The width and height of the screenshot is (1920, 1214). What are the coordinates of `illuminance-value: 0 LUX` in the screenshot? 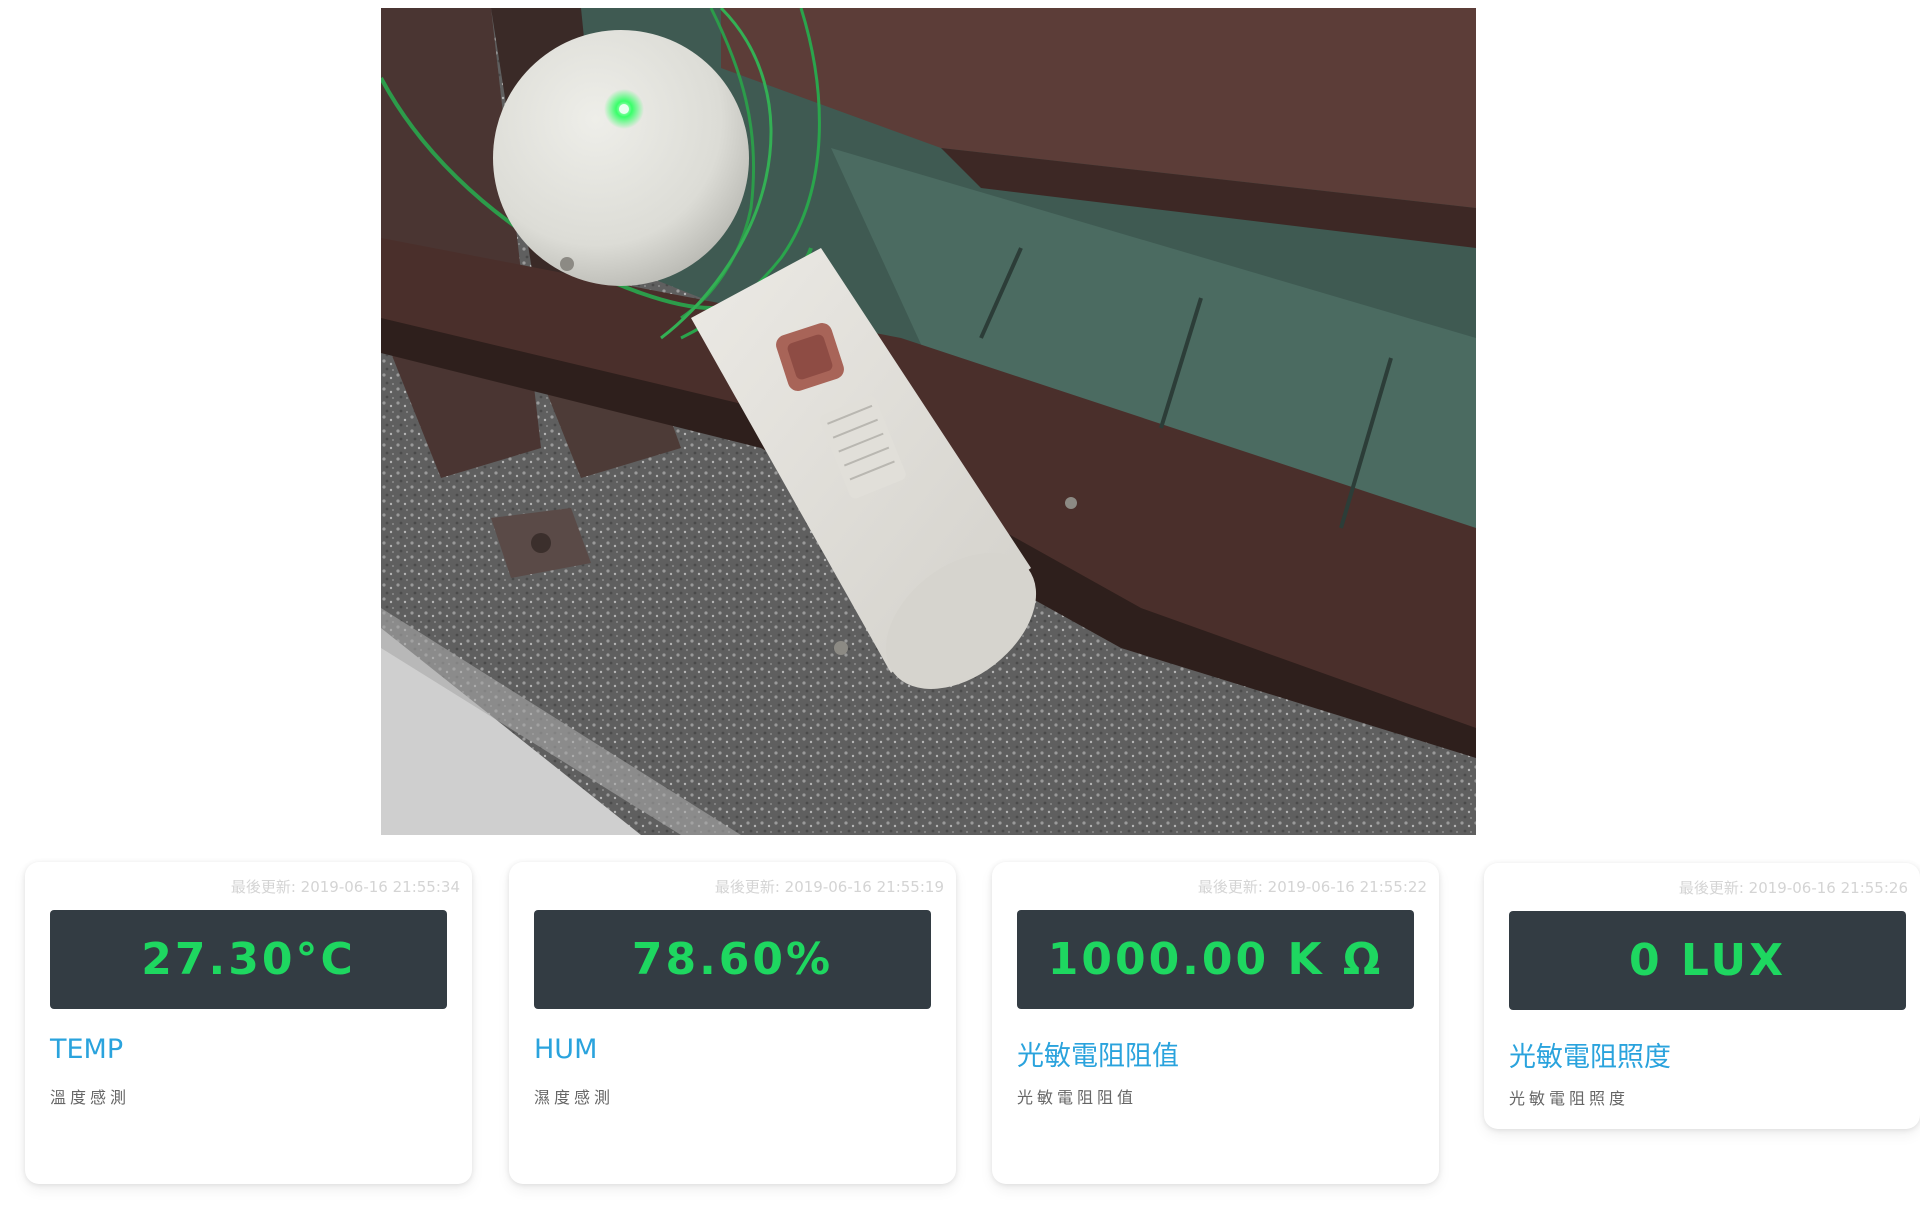 It's located at (1707, 960).